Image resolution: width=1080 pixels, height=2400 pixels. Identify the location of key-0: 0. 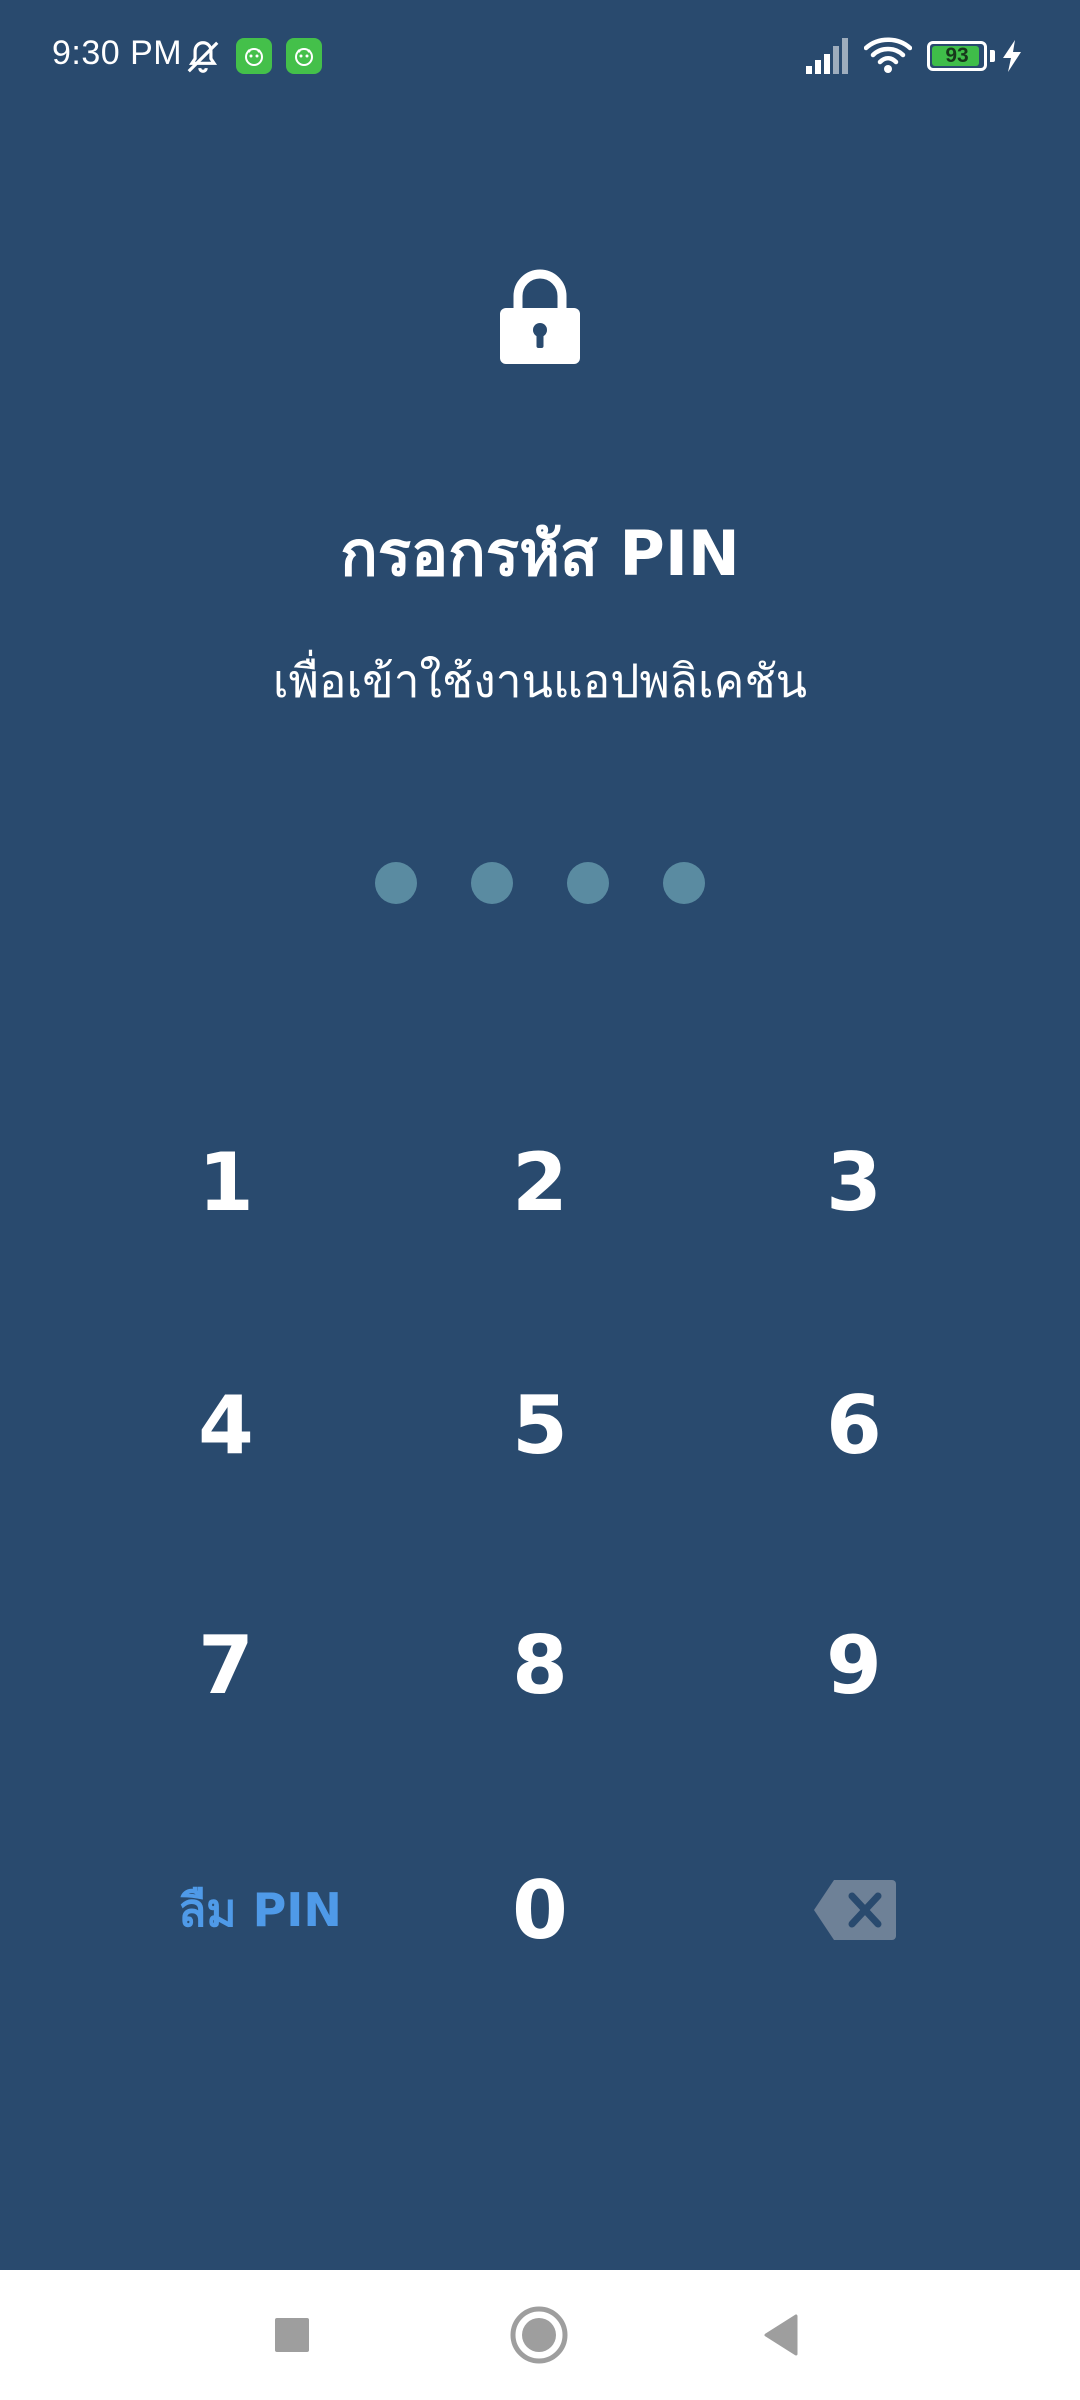
(540, 1910).